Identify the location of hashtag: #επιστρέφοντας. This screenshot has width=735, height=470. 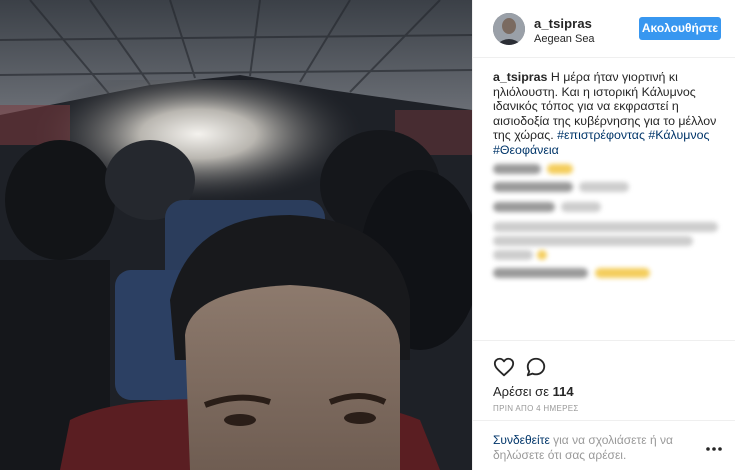
(601, 135).